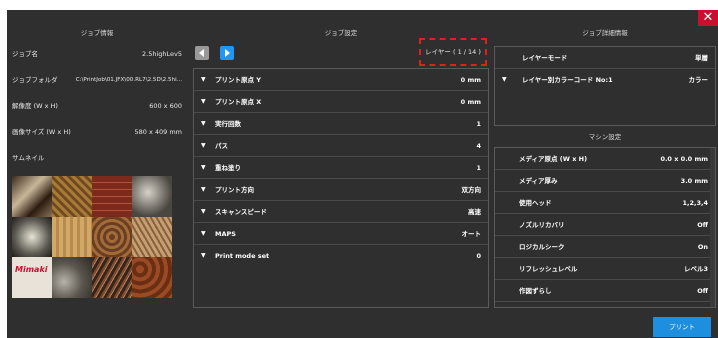 The image size is (718, 338). What do you see at coordinates (341, 168) in the screenshot?
I see `setting-row: ▼ 重ね塗り 1` at bounding box center [341, 168].